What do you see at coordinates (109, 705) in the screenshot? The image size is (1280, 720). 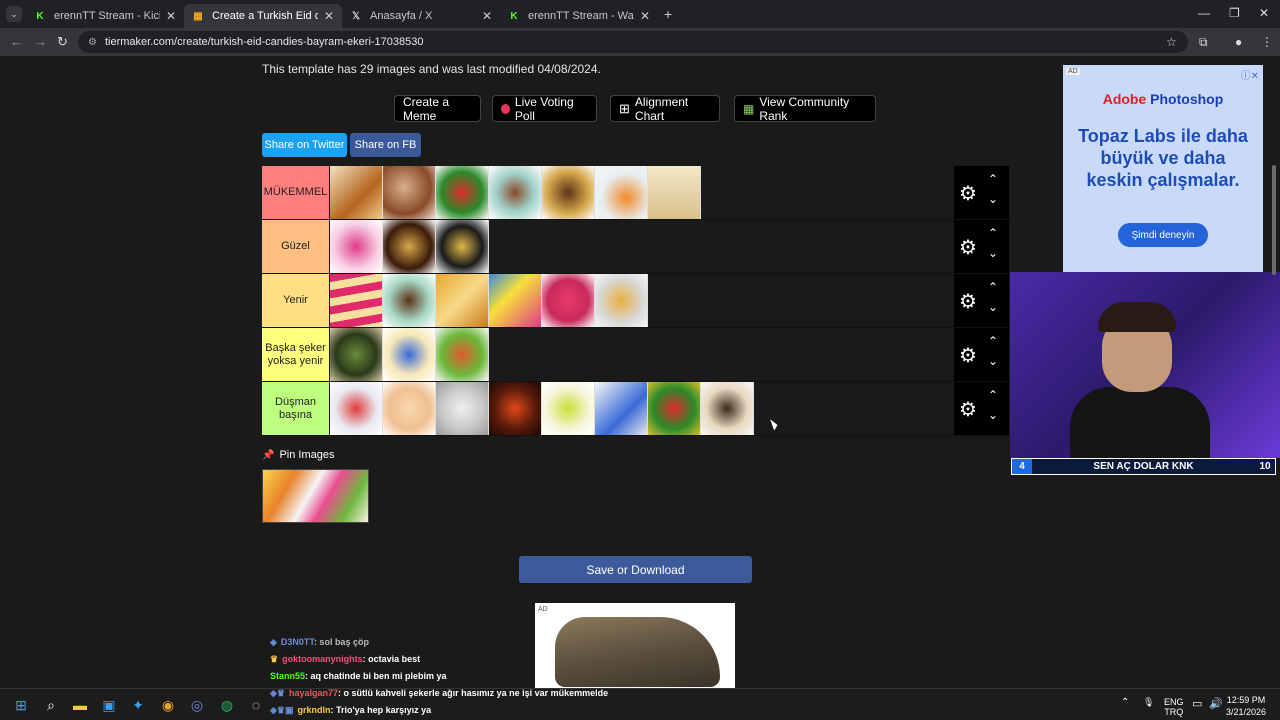 I see `store-icon: ▣` at bounding box center [109, 705].